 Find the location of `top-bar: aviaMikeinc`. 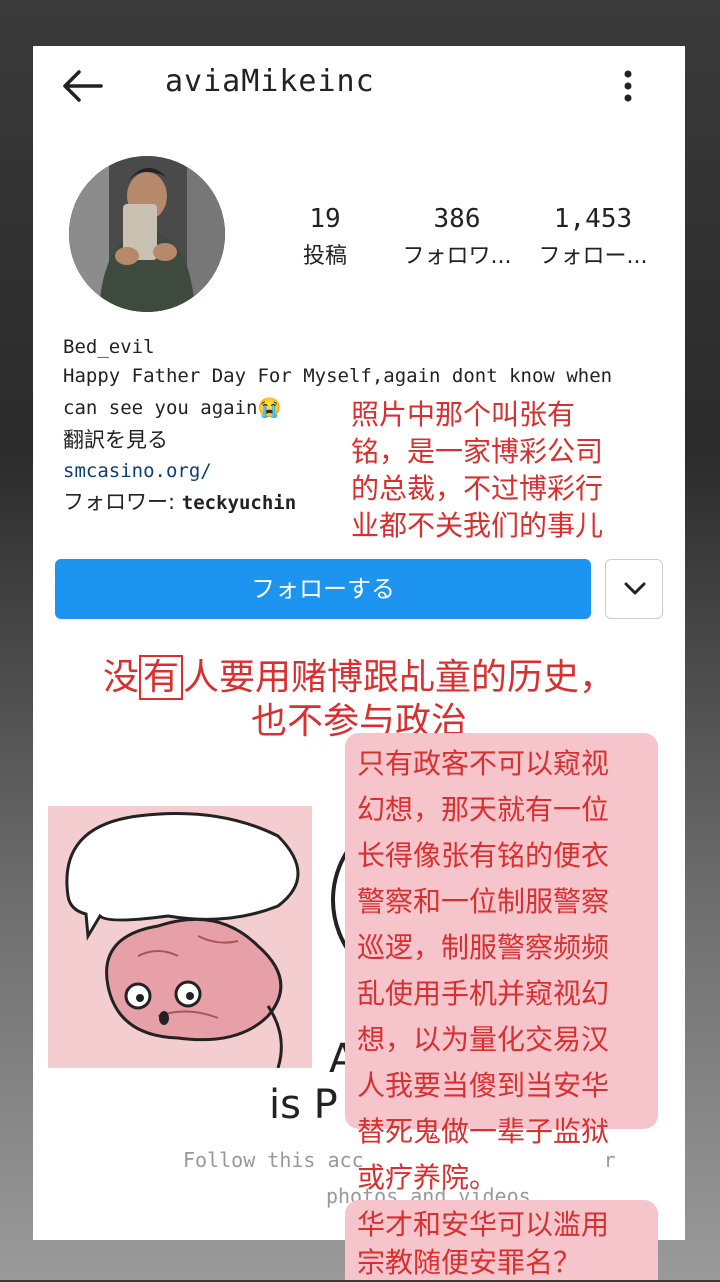

top-bar: aviaMikeinc is located at coordinates (359, 84).